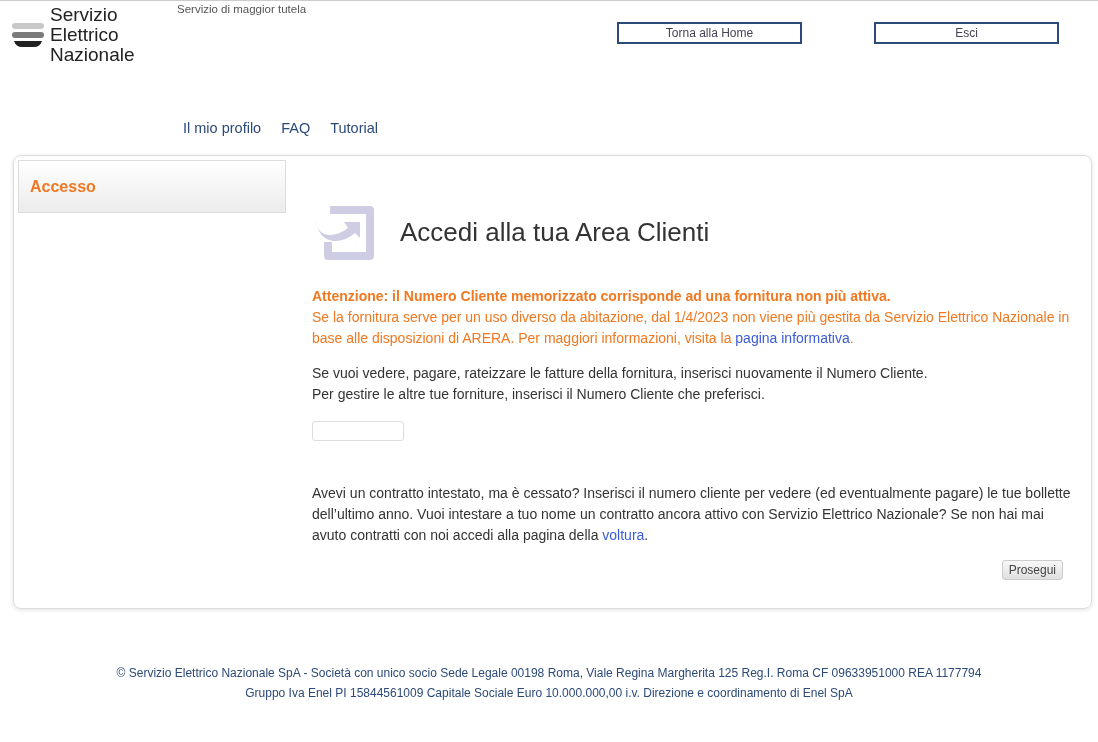  I want to click on footer-text: Gruppo Iva Enel PI 15844561009 Capitale Sociale Euro 10.000.000,00 i.v. Direzione e coordinamento di Enel SpA, so click(549, 693).